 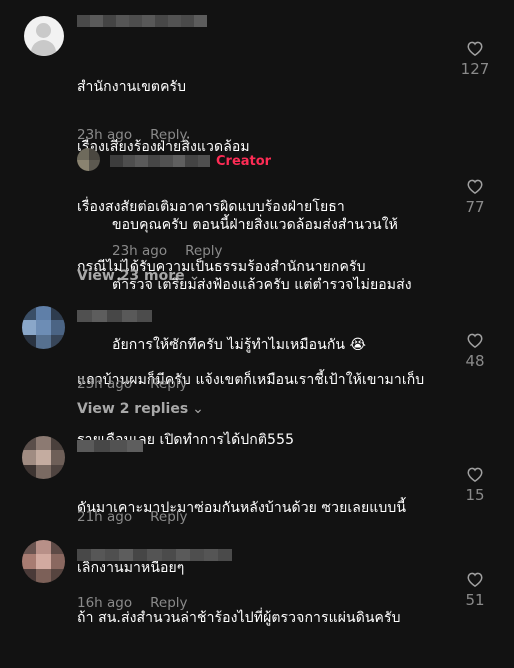 I want to click on comment-meta: 21h ago Reply, so click(x=132, y=517).